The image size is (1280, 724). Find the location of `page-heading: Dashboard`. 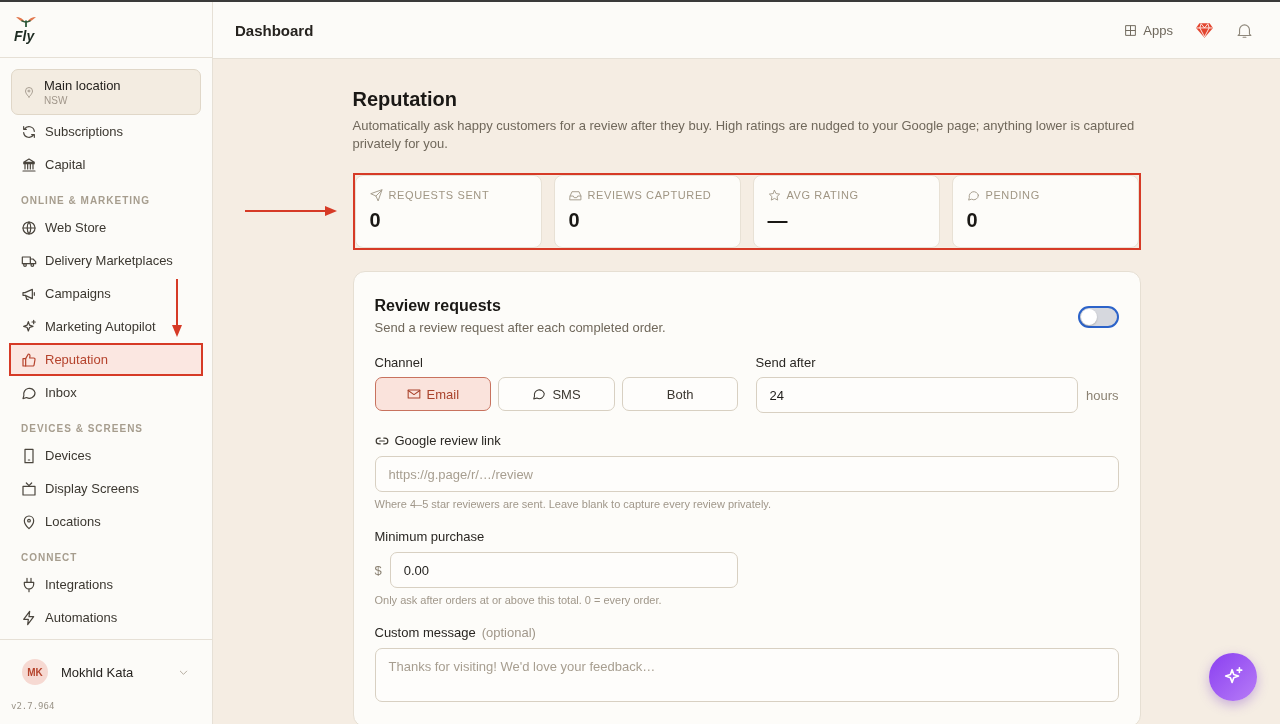

page-heading: Dashboard is located at coordinates (274, 30).